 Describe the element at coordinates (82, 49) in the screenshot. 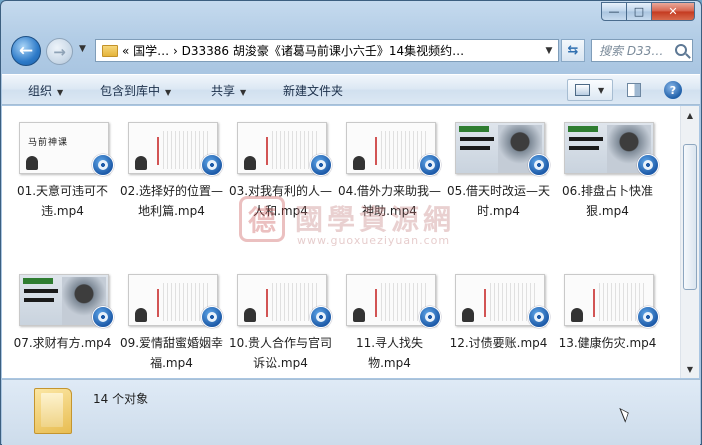

I see `recent-pages-dropdown: ▼` at that location.